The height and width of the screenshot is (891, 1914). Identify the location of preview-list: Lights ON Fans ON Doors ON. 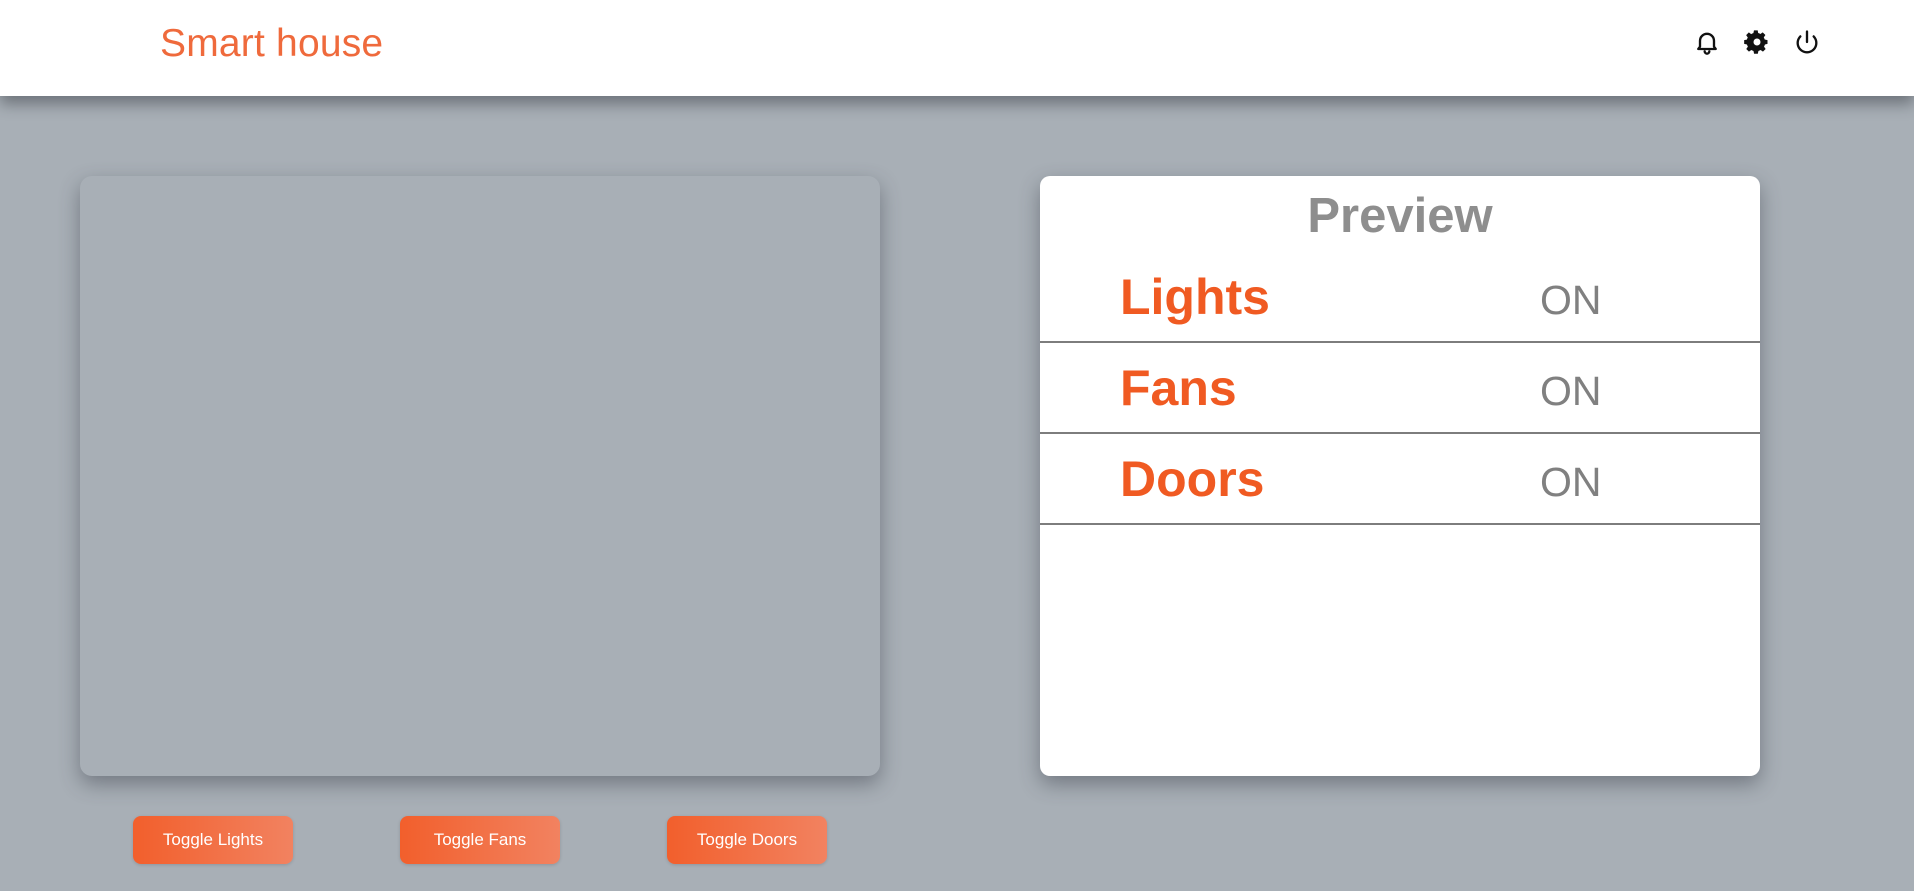
(1400, 388).